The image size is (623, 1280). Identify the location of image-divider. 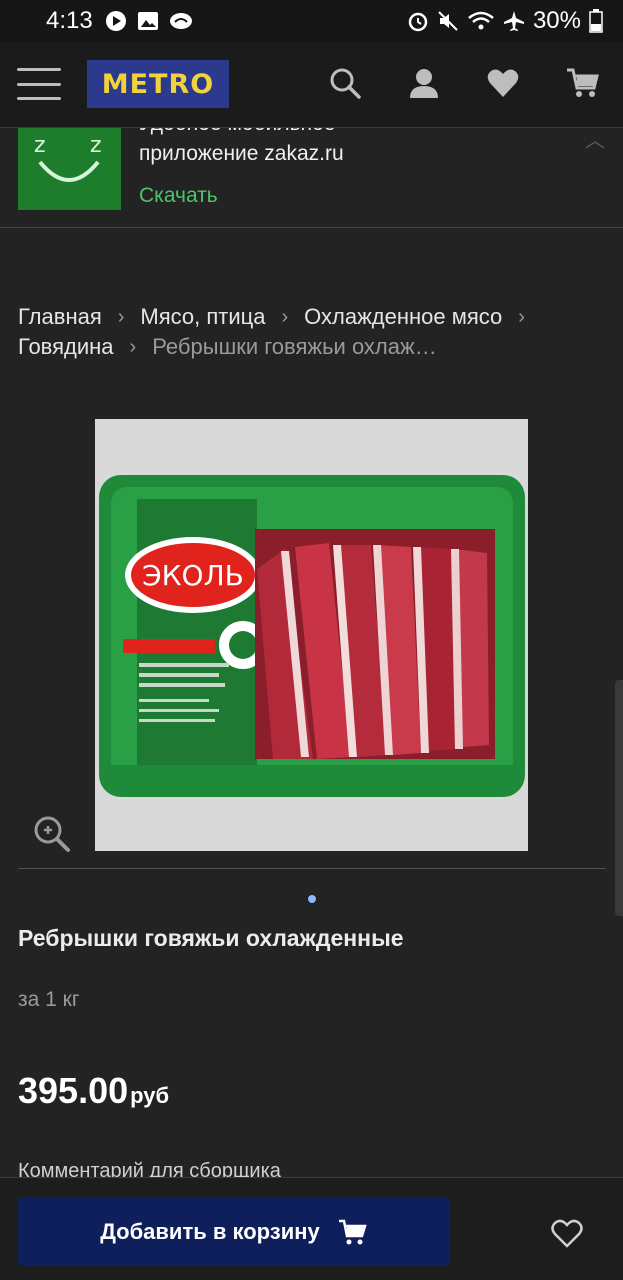
(312, 868).